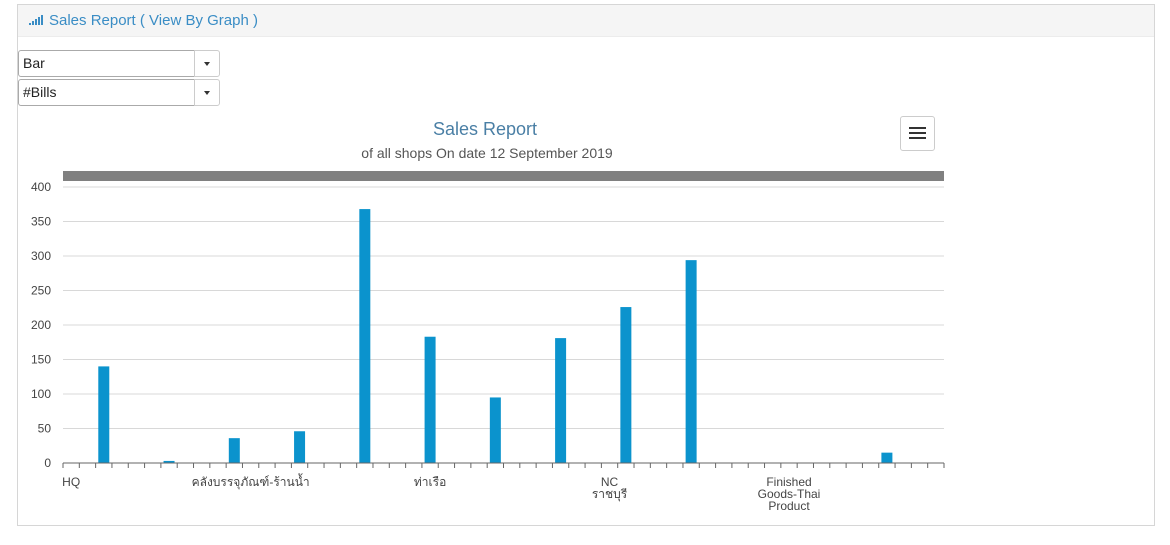 This screenshot has height=545, width=1170. I want to click on x-tick-label: Finished Goods-Thai Product, so click(789, 494).